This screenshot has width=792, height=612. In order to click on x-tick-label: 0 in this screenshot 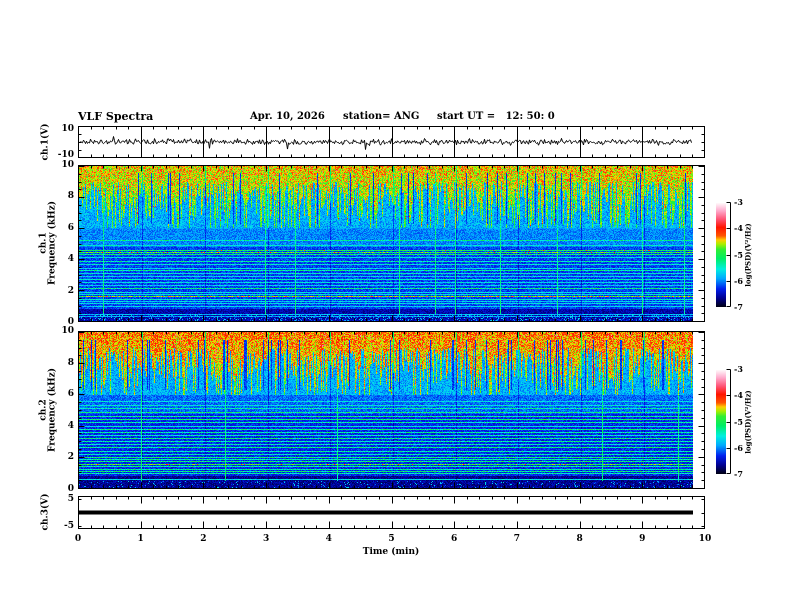, I will do `click(78, 539)`.